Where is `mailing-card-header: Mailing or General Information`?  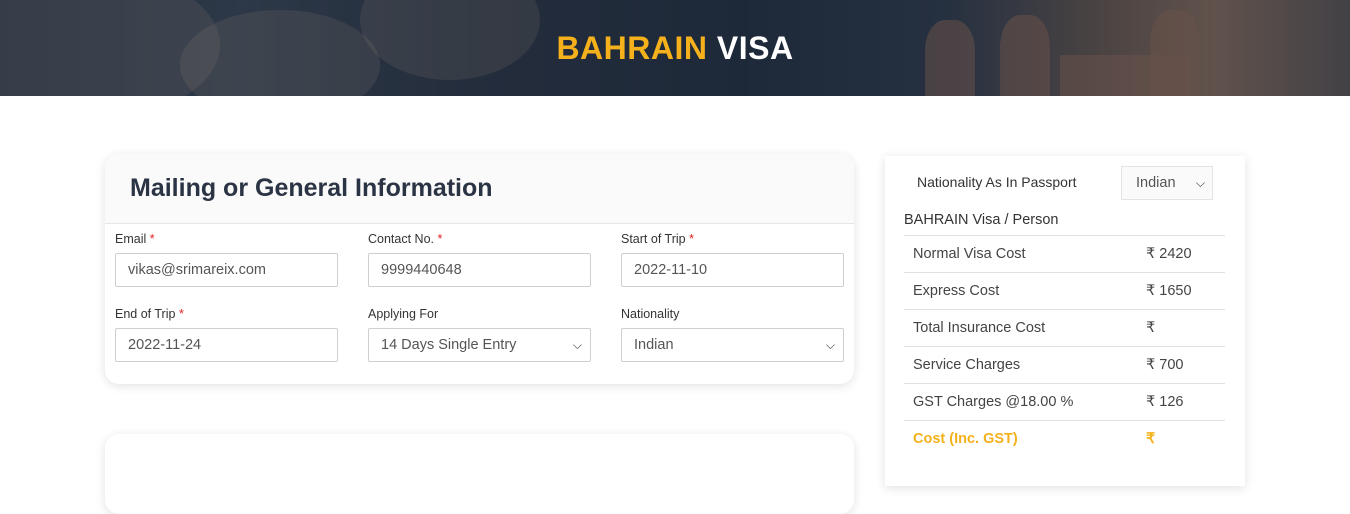 mailing-card-header: Mailing or General Information is located at coordinates (479, 189).